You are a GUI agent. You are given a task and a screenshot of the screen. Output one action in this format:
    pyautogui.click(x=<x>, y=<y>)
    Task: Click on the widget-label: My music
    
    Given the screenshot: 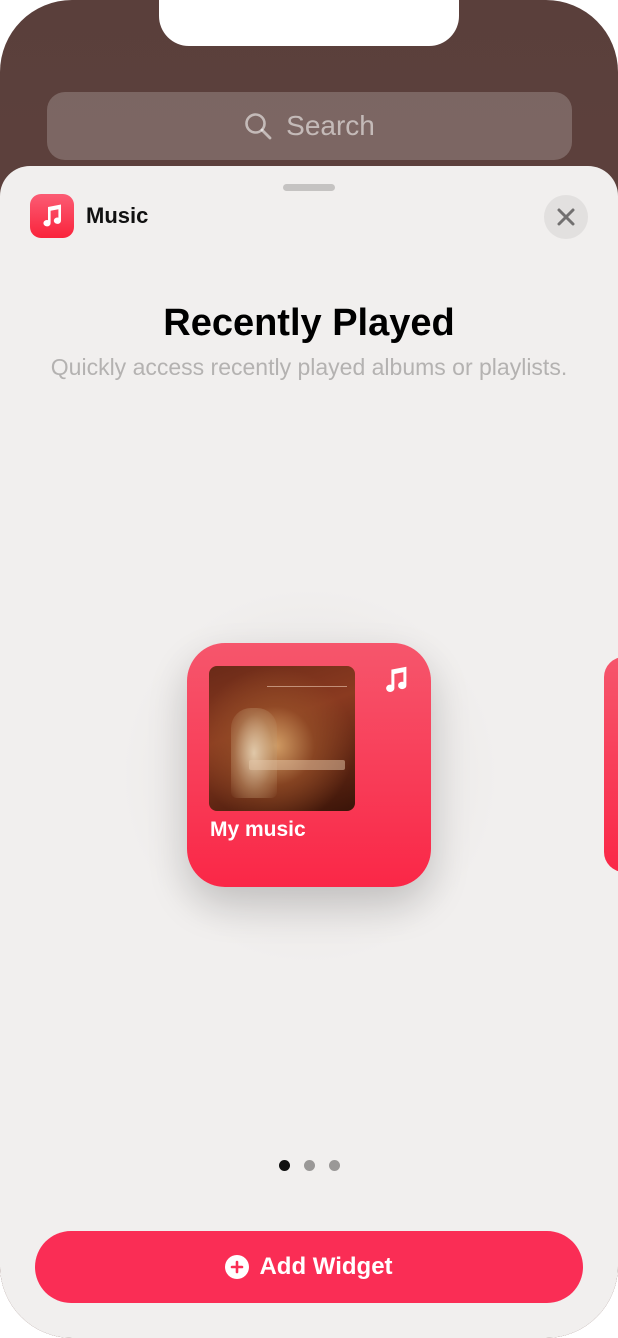 What is the action you would take?
    pyautogui.click(x=258, y=829)
    